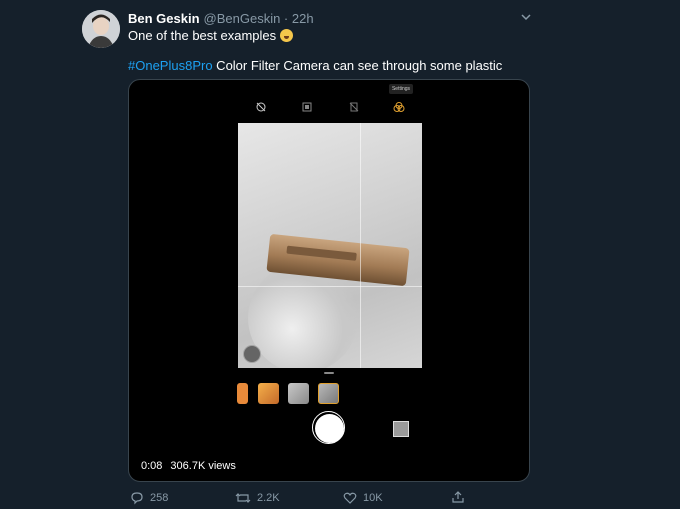  What do you see at coordinates (287, 35) in the screenshot?
I see `exploding-head-emoji-icon` at bounding box center [287, 35].